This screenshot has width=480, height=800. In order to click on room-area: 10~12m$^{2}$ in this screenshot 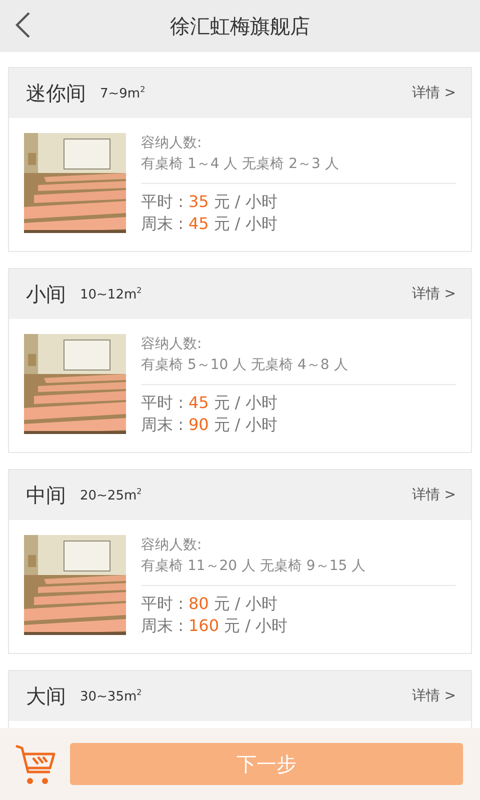, I will do `click(111, 294)`.